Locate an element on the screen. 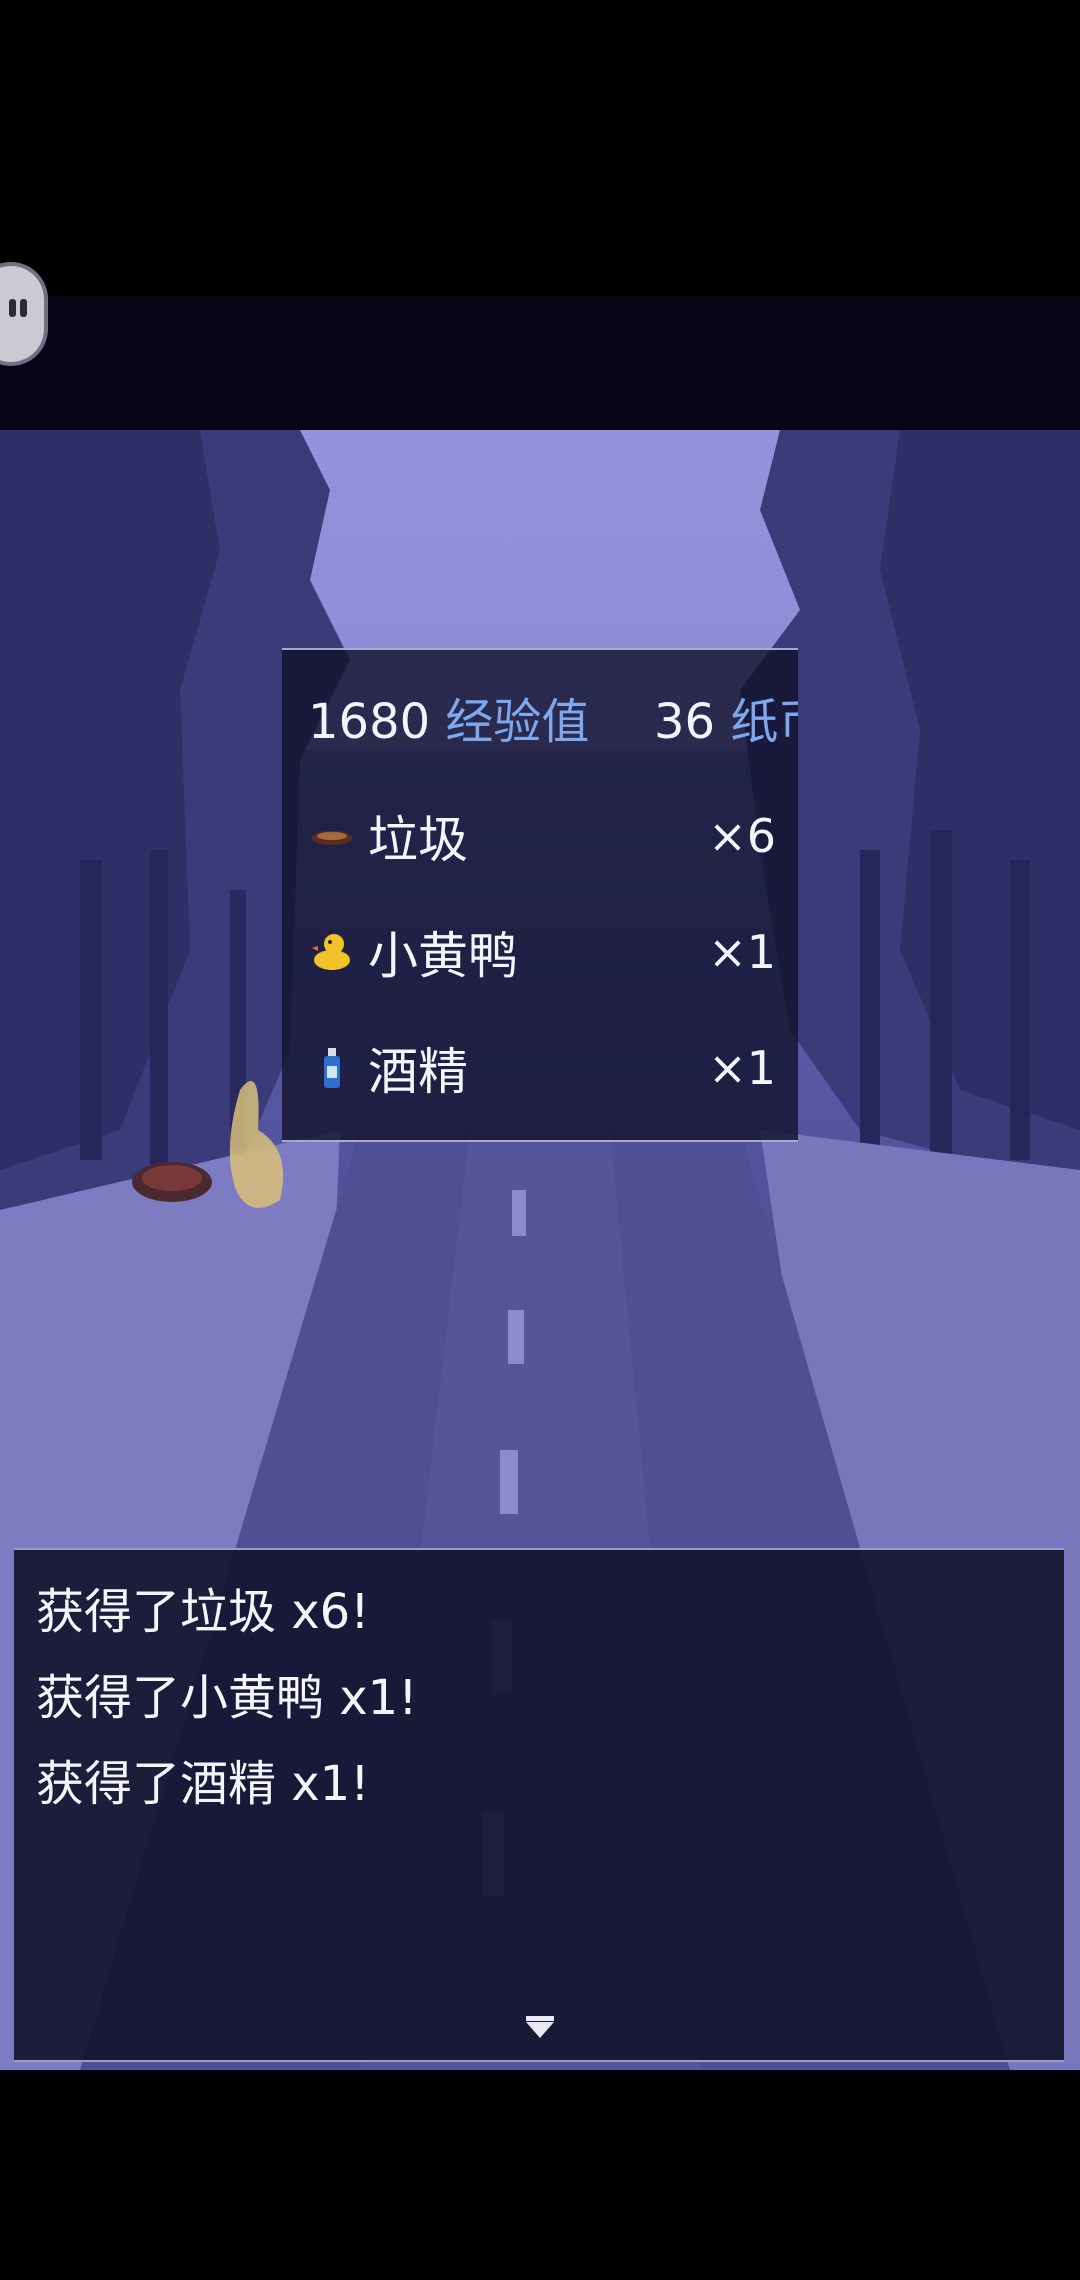 This screenshot has height=2280, width=1080. reward-item-qty: ×6 is located at coordinates (742, 836).